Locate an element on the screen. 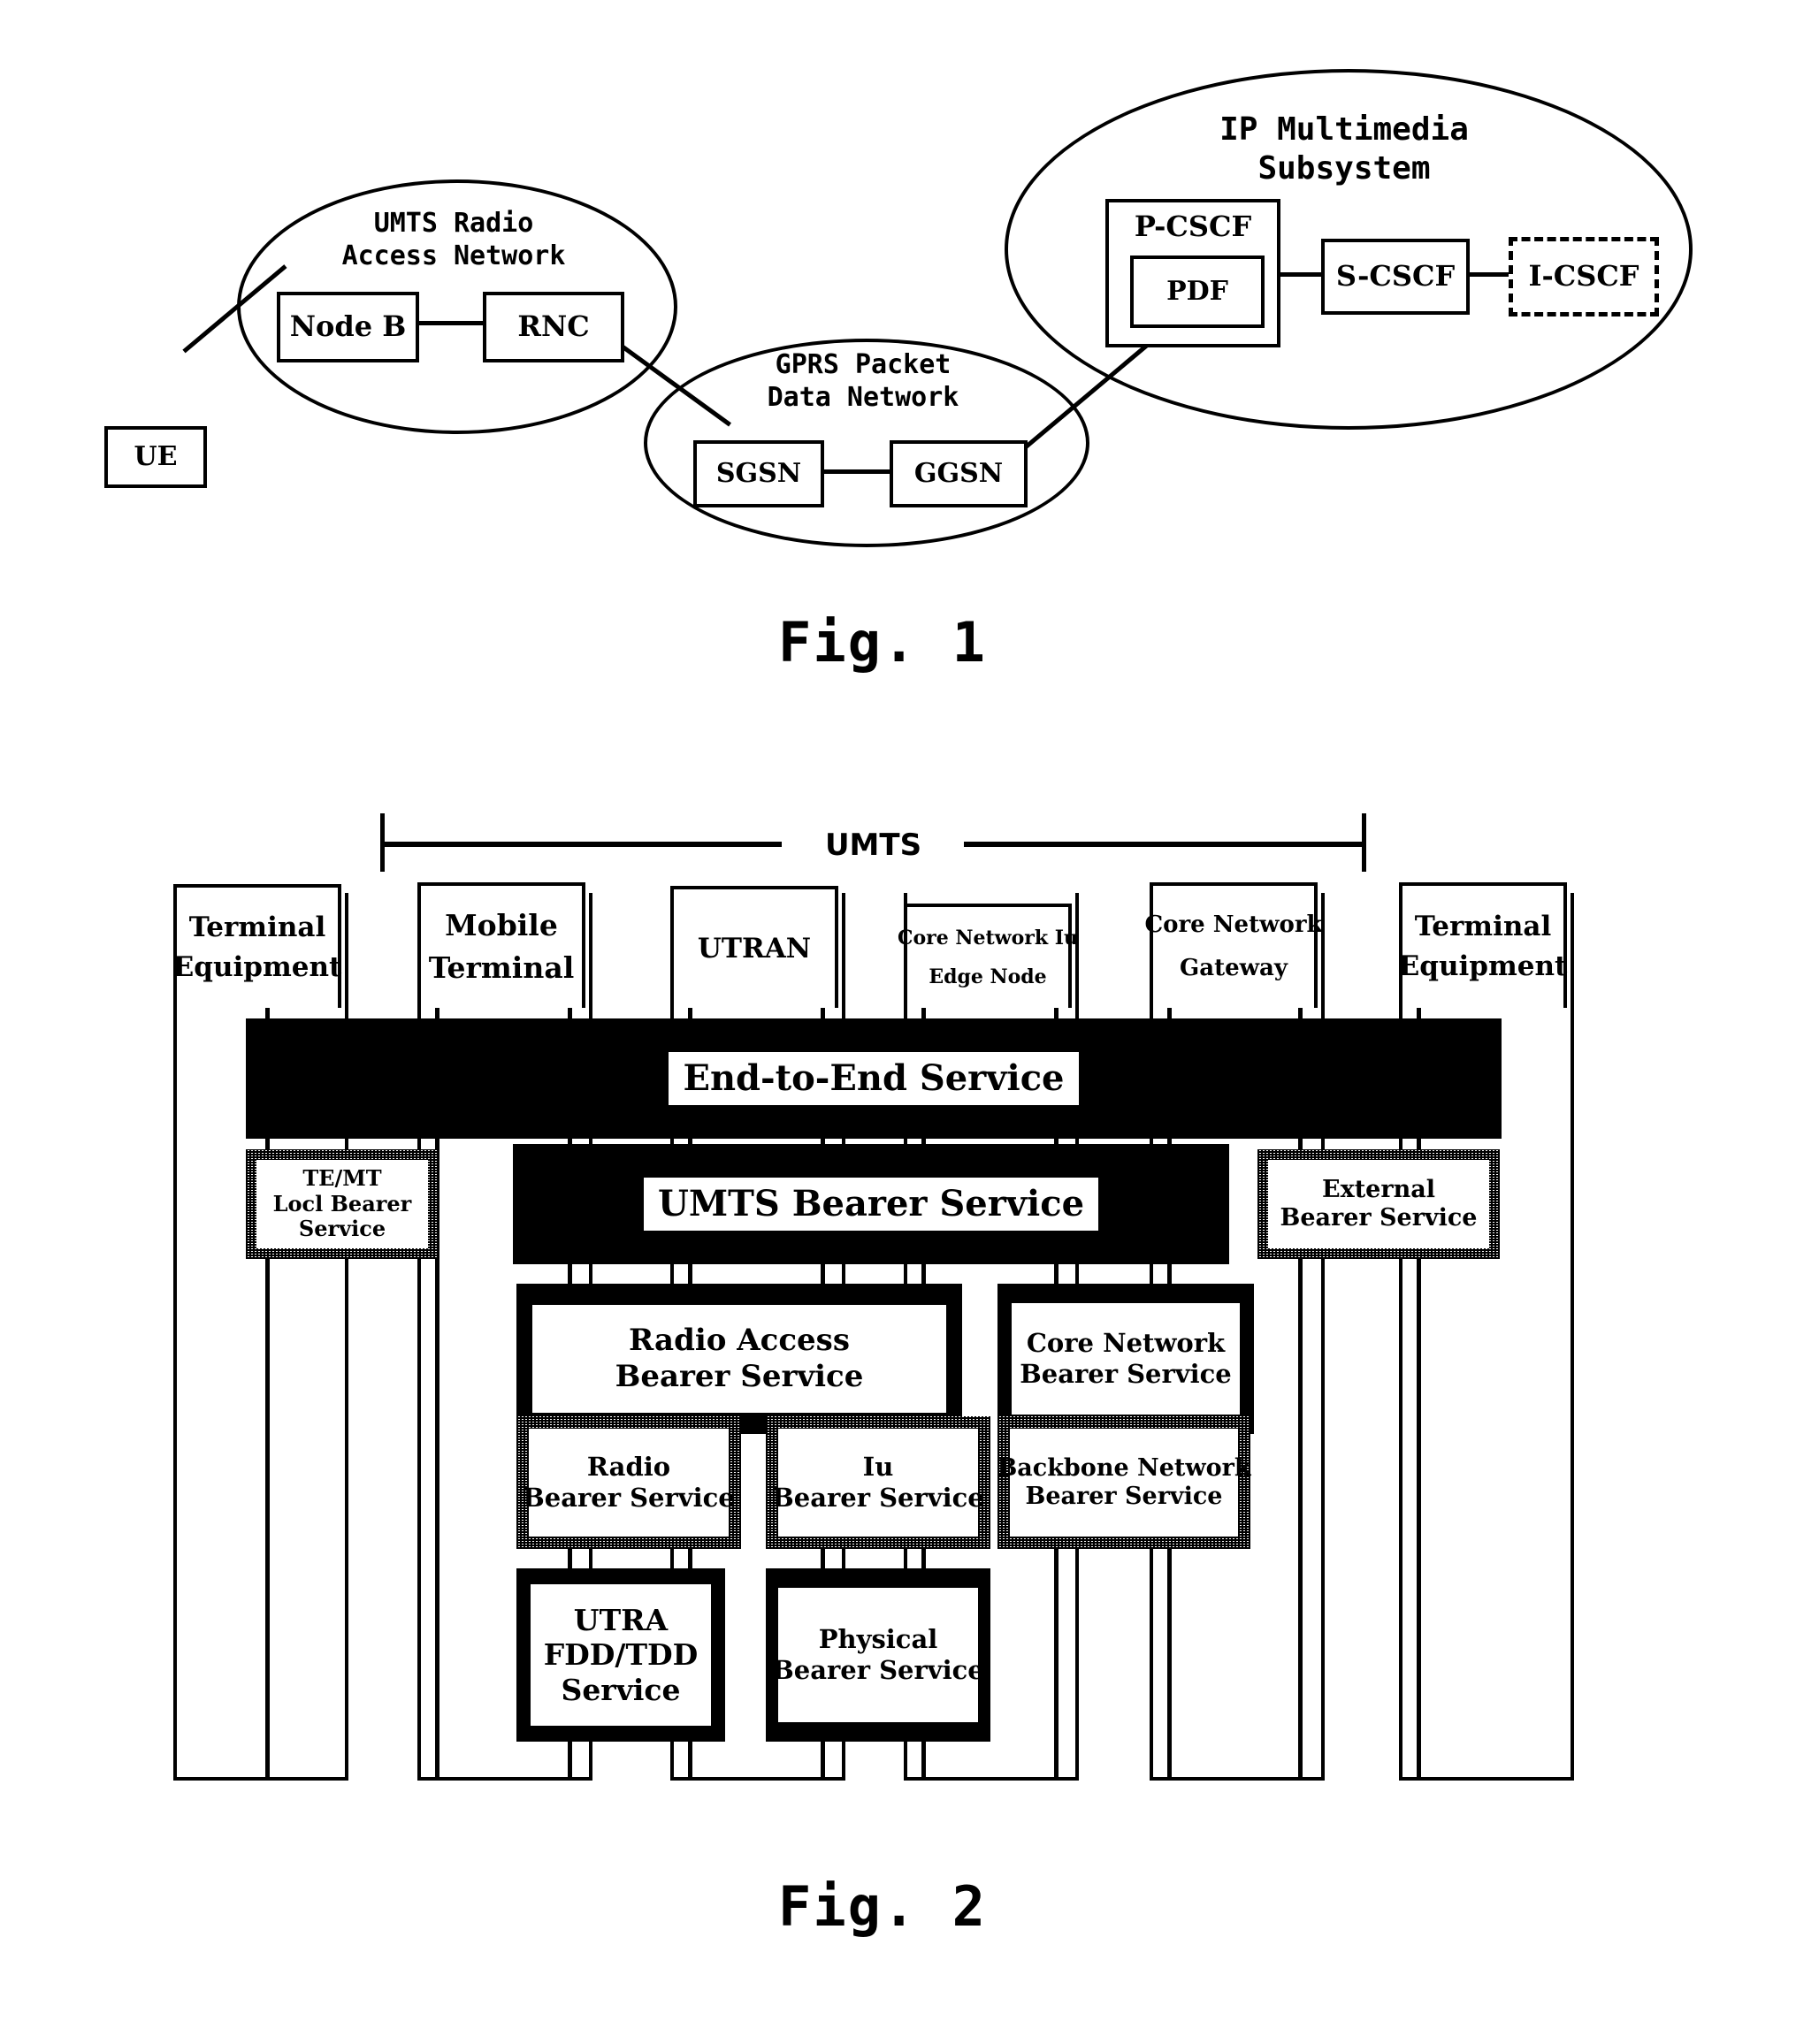  column-header-te-left-label: Terminal Equipment is located at coordinates (257, 947).